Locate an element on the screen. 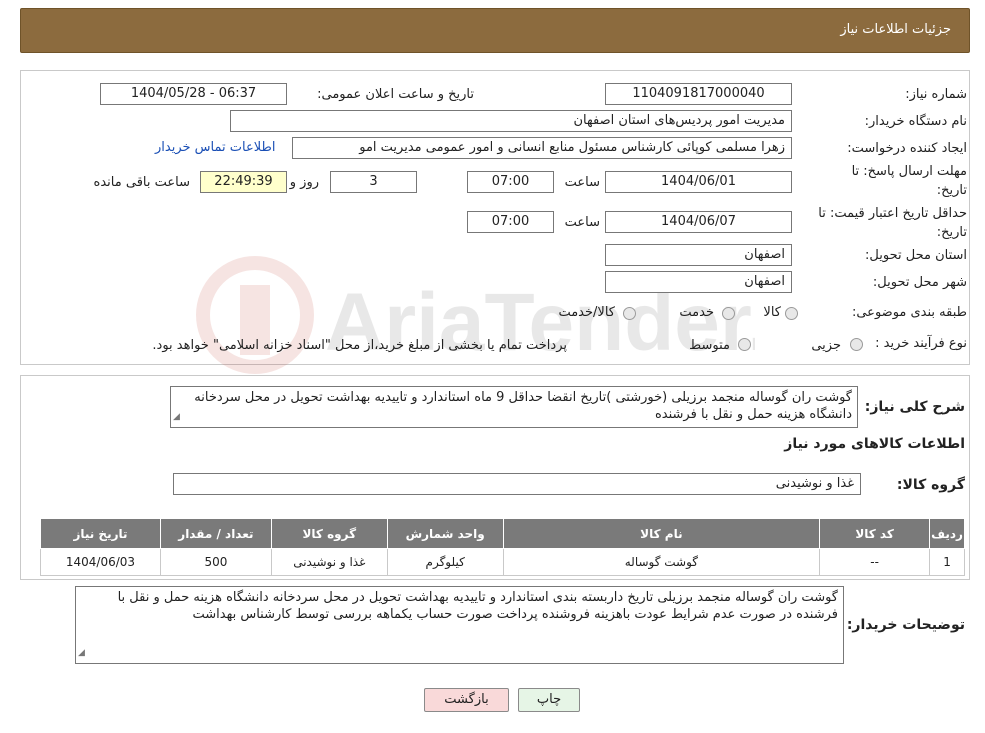  deadline-time-label: ساعت is located at coordinates (582, 182).